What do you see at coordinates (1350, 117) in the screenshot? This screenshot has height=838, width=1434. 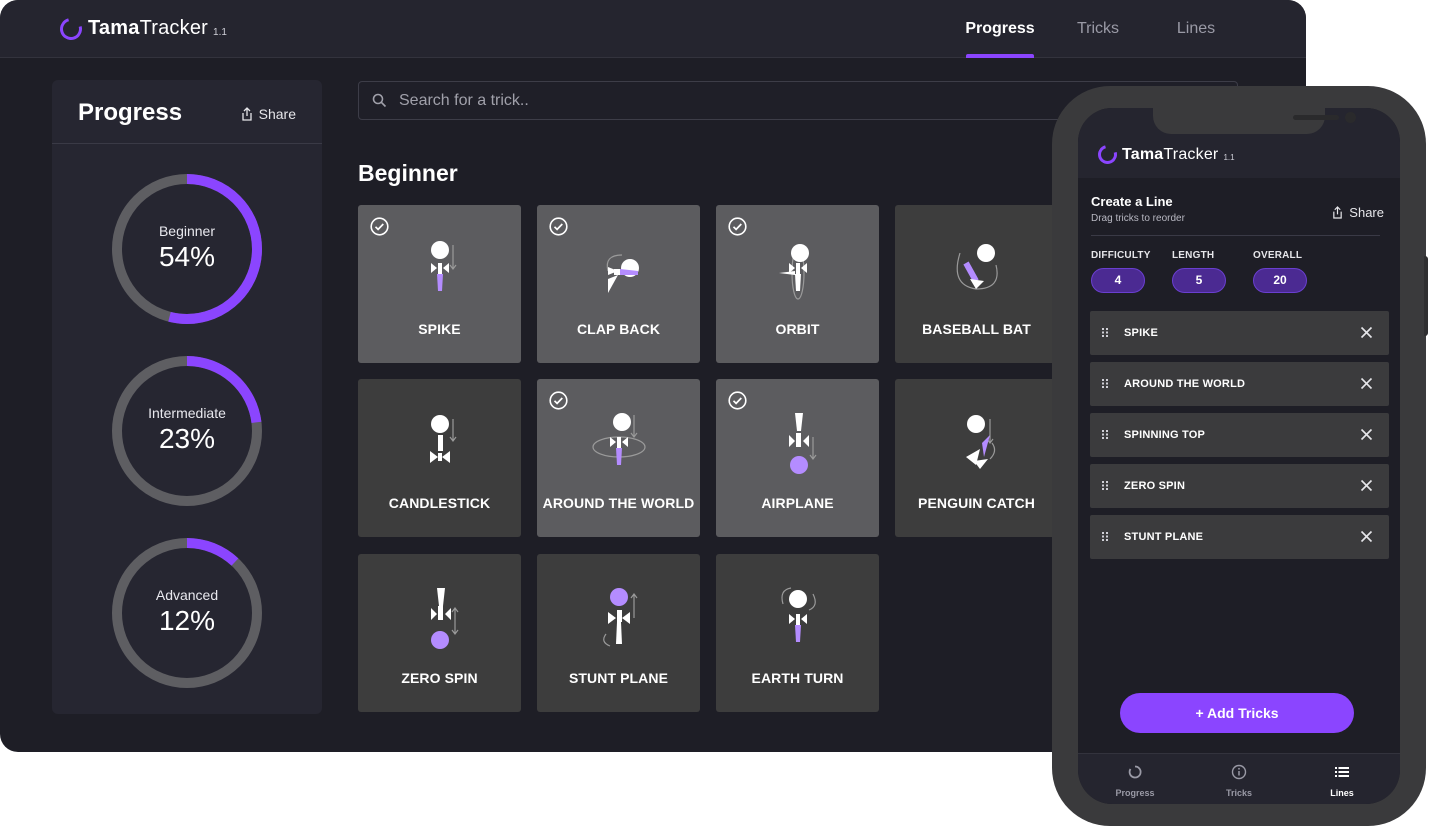 I see `front-camera` at bounding box center [1350, 117].